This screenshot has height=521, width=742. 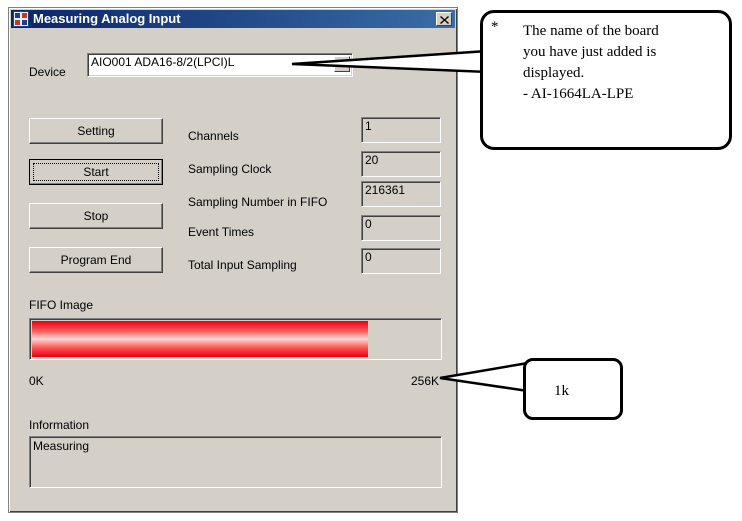 I want to click on callout-line: The name of the board, so click(x=591, y=31).